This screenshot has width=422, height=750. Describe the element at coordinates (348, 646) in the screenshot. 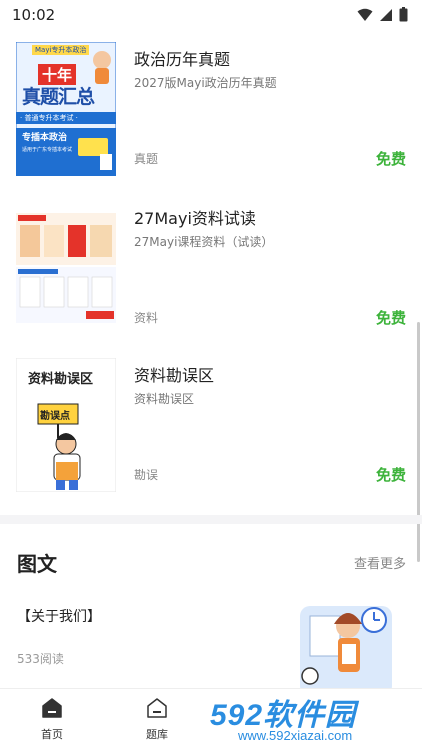

I see `article-thumbnail` at that location.